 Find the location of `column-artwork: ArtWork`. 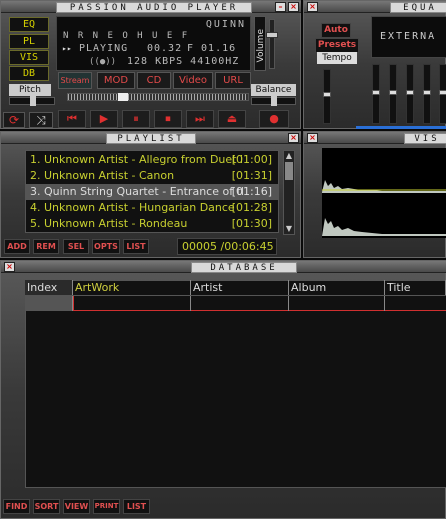

column-artwork: ArtWork is located at coordinates (132, 287).